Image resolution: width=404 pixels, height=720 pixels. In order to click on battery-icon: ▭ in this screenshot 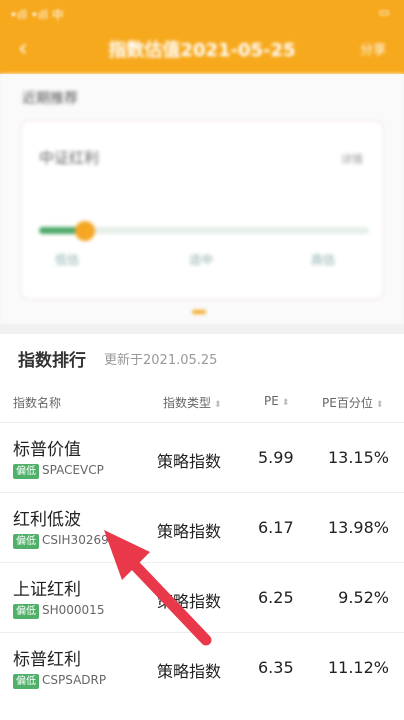, I will do `click(384, 12)`.